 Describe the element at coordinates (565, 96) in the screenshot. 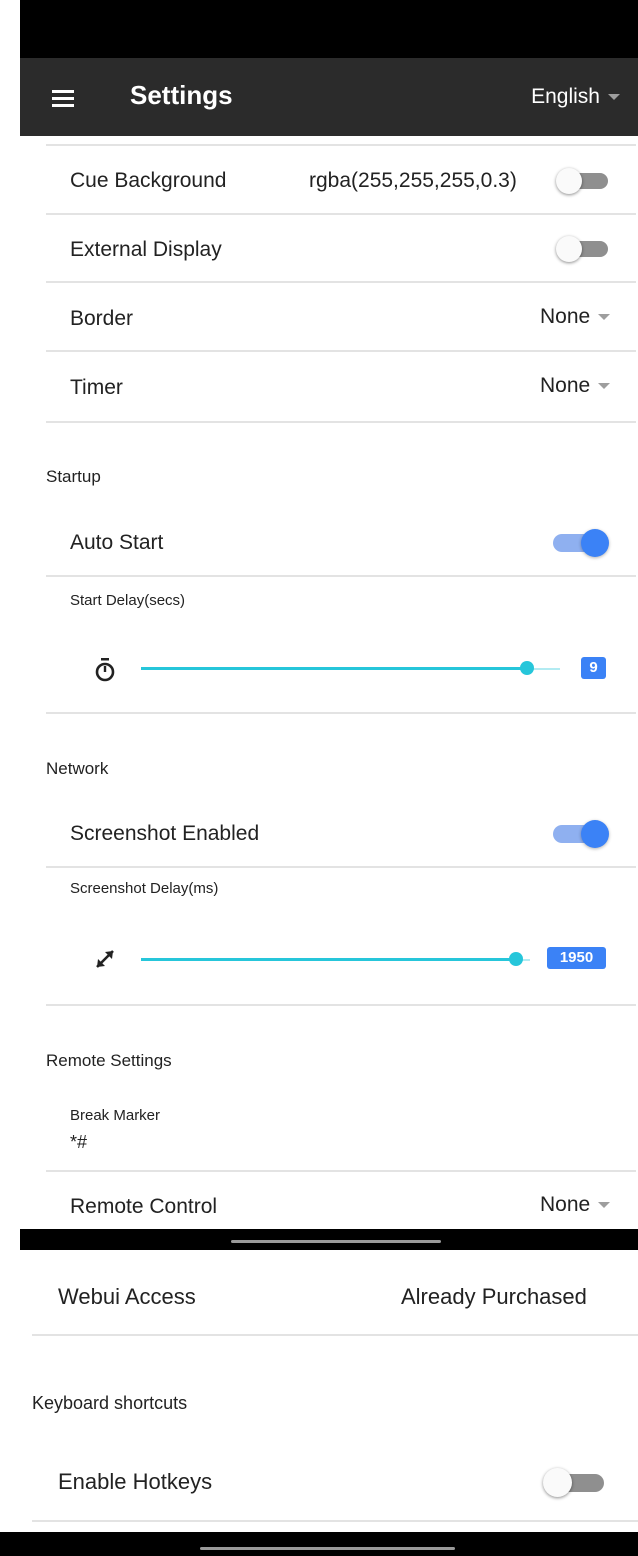

I see `language-value: English` at that location.